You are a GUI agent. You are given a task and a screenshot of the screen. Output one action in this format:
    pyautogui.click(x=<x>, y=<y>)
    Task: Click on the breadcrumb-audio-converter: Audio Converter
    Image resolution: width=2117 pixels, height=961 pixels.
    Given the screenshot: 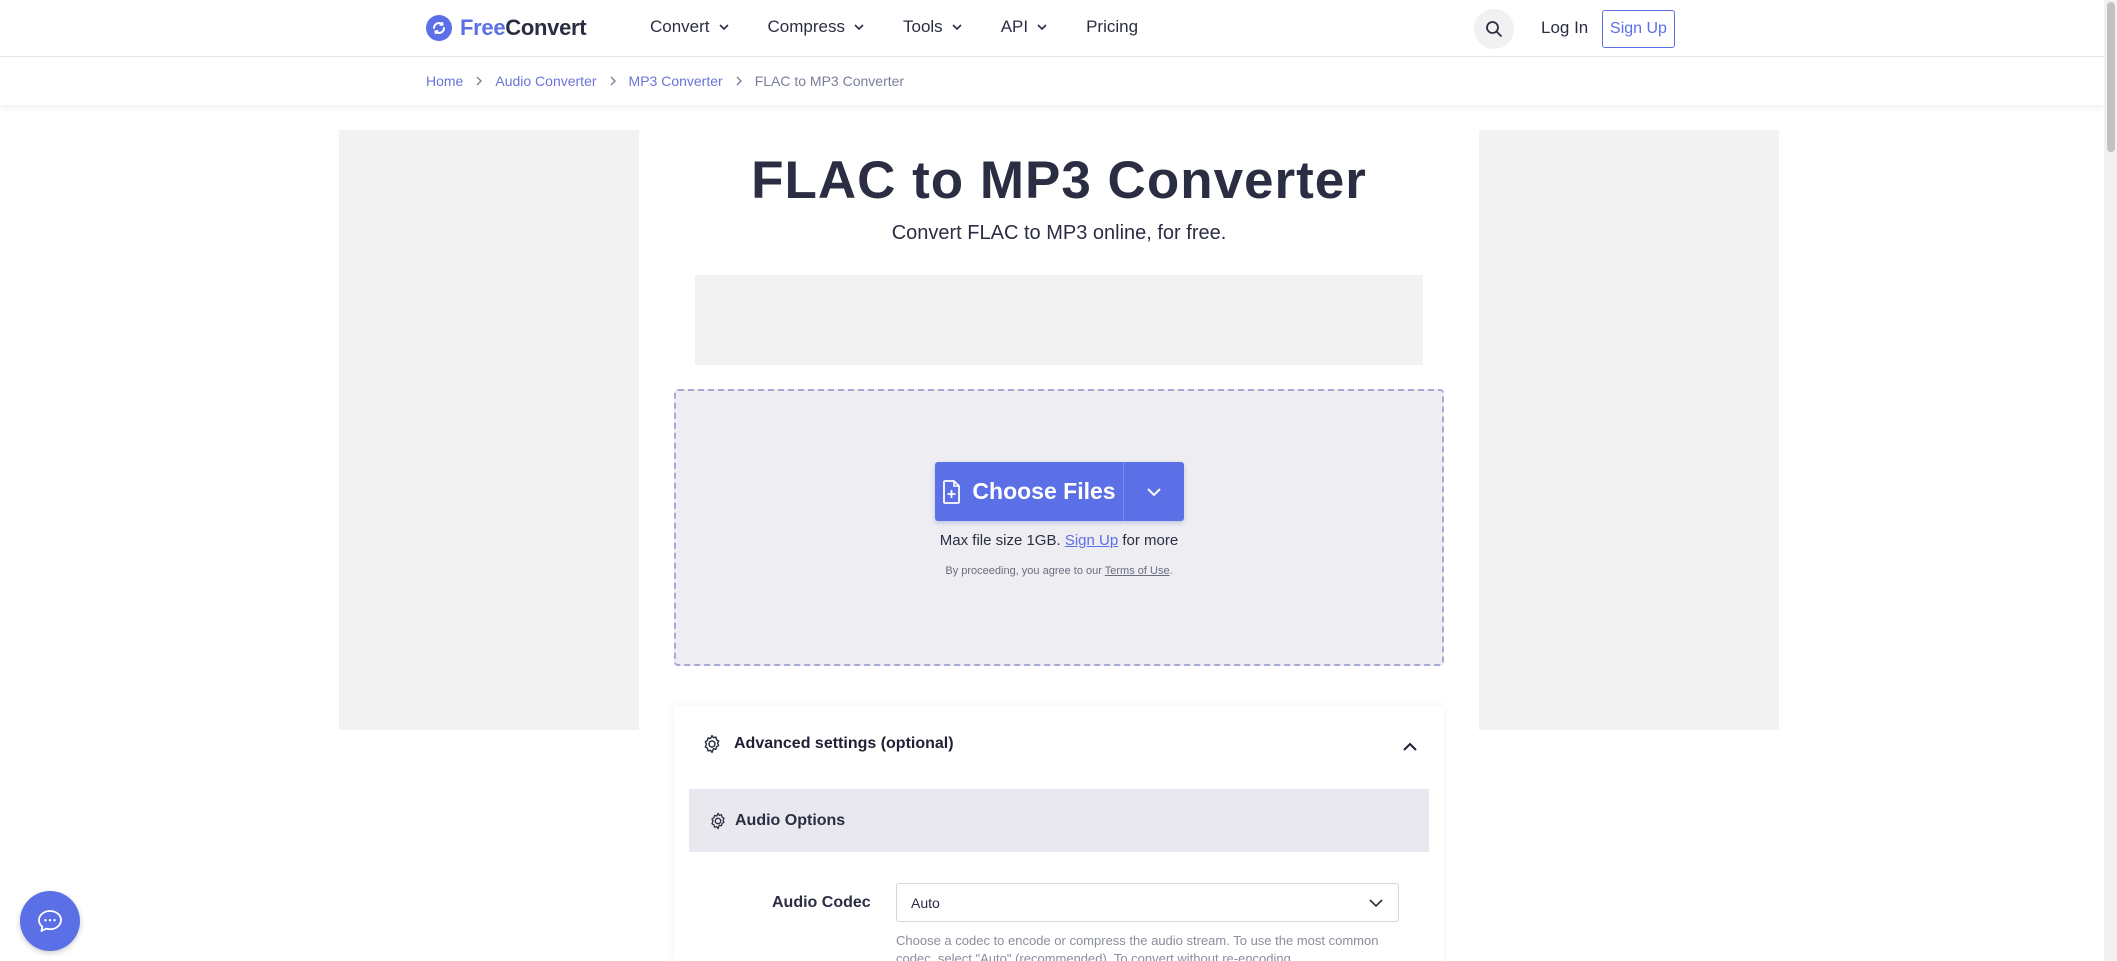 What is the action you would take?
    pyautogui.click(x=545, y=81)
    